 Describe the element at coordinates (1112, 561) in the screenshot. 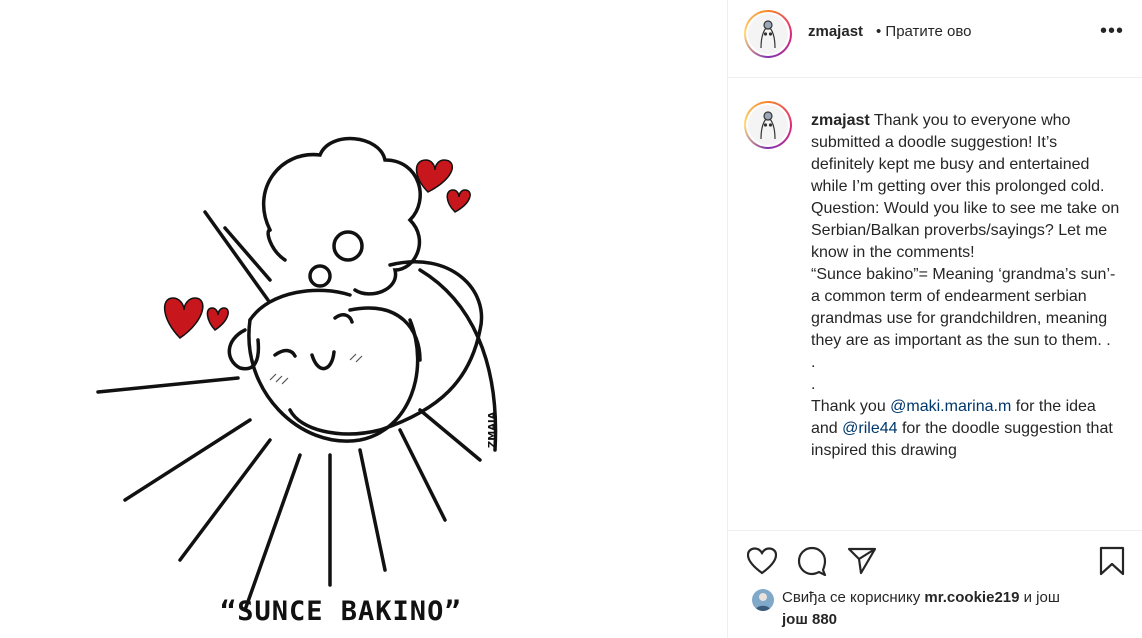

I see `bookmark-icon` at that location.